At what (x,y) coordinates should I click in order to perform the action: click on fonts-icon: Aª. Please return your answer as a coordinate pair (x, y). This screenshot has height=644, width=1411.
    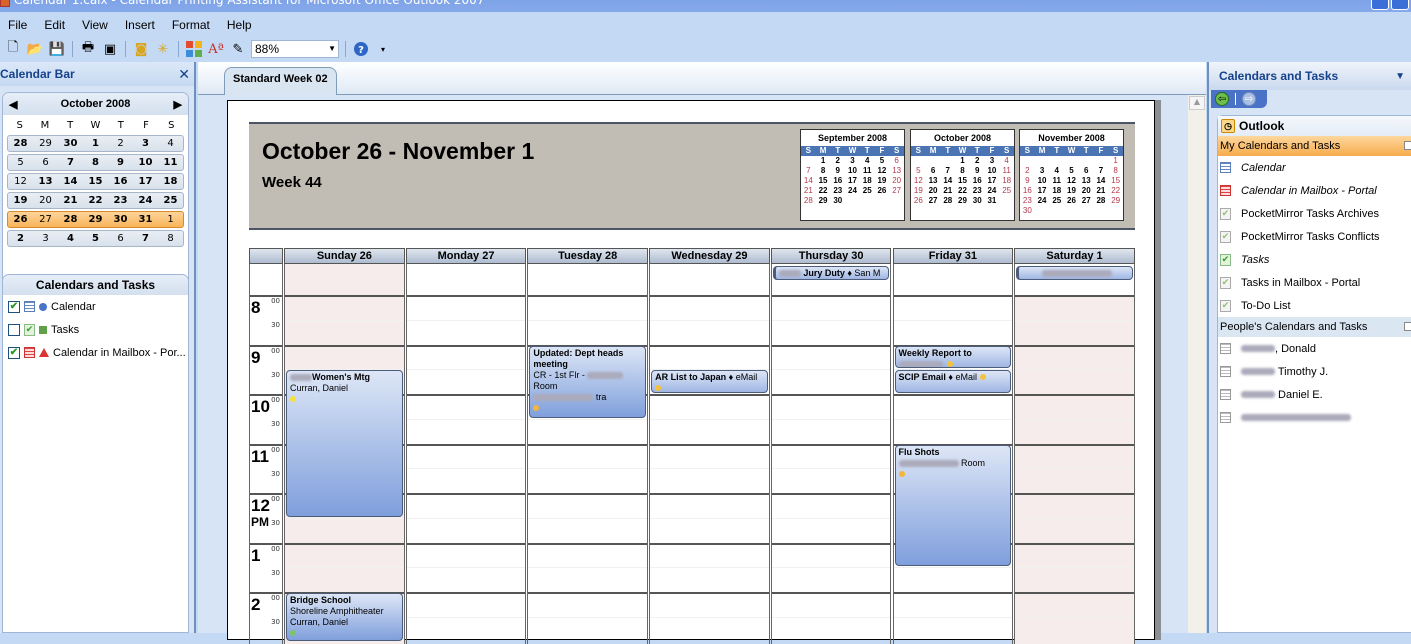
    Looking at the image, I should click on (216, 49).